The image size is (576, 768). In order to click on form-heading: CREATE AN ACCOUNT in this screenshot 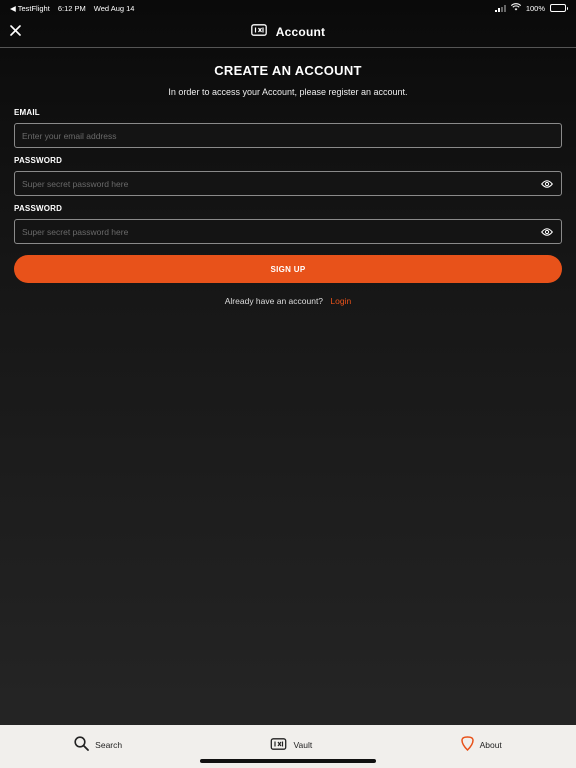, I will do `click(288, 70)`.